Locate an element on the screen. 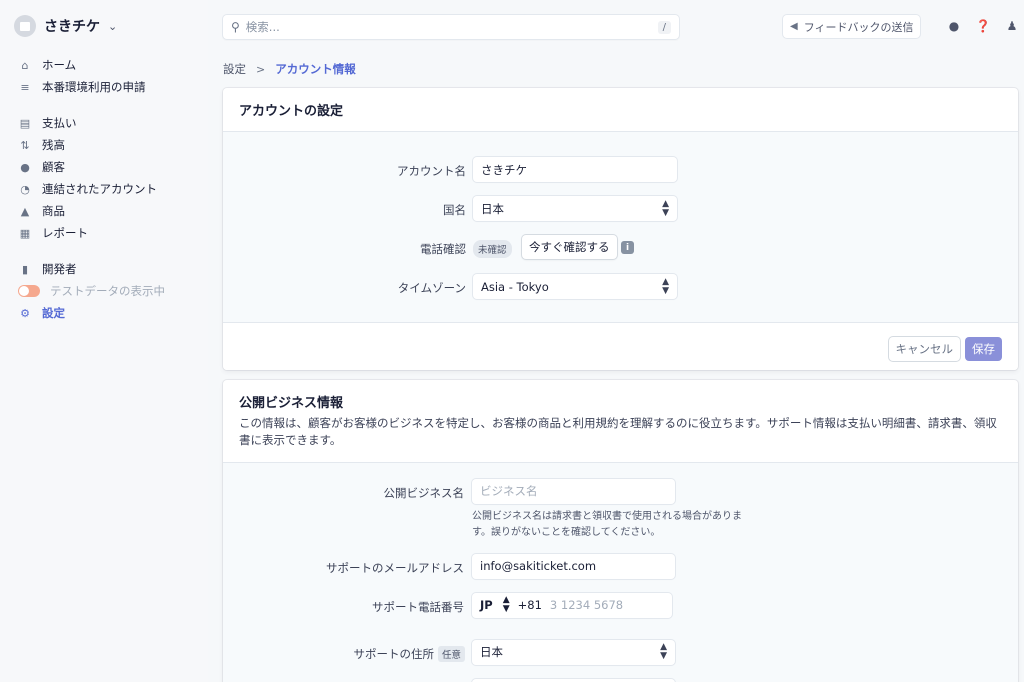 The width and height of the screenshot is (1024, 682). terminal-icon: ▮ is located at coordinates (25, 269).